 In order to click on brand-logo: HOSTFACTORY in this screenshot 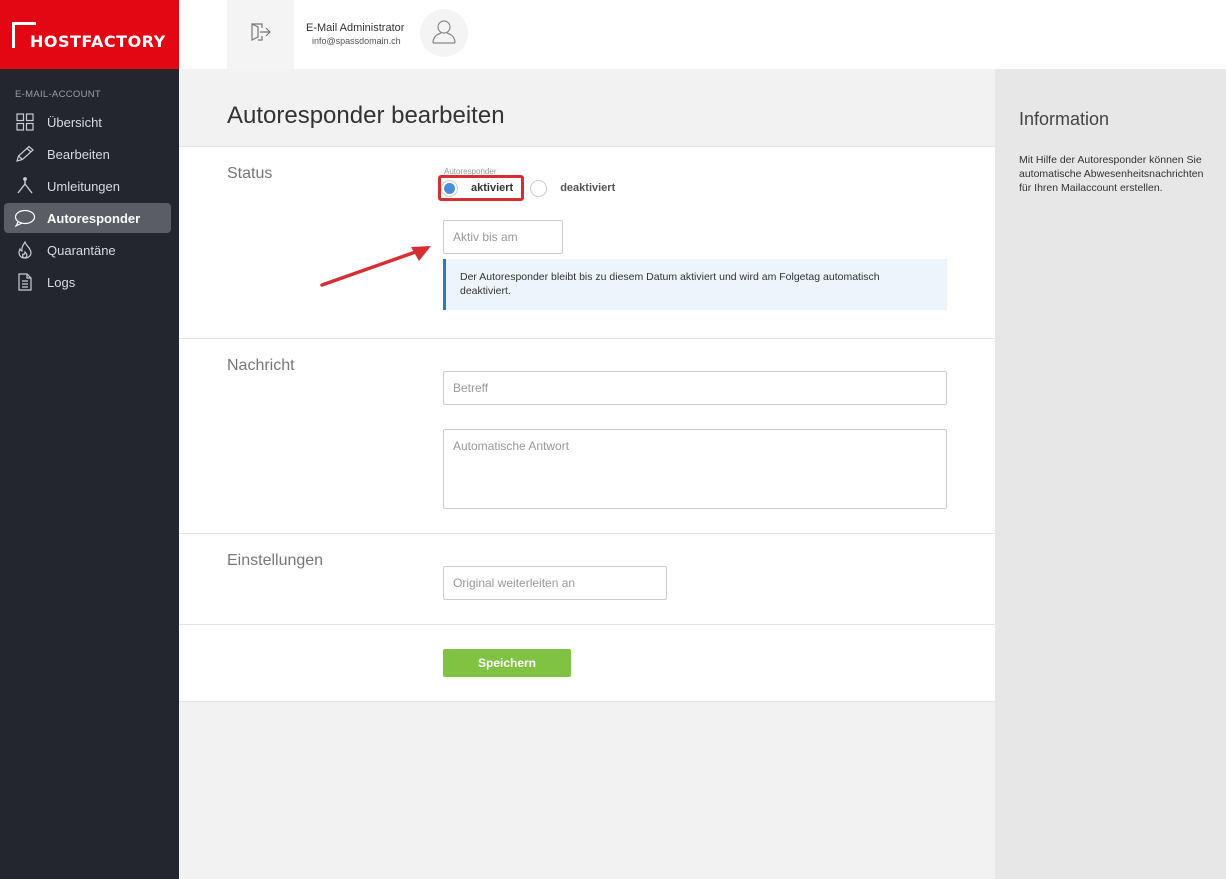, I will do `click(89, 34)`.